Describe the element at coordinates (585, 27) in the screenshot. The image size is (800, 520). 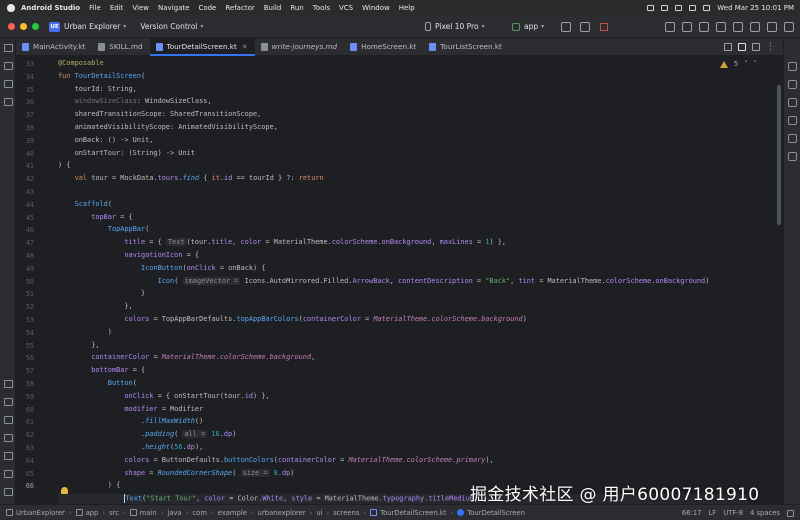
I see `apply-changes-icon` at that location.